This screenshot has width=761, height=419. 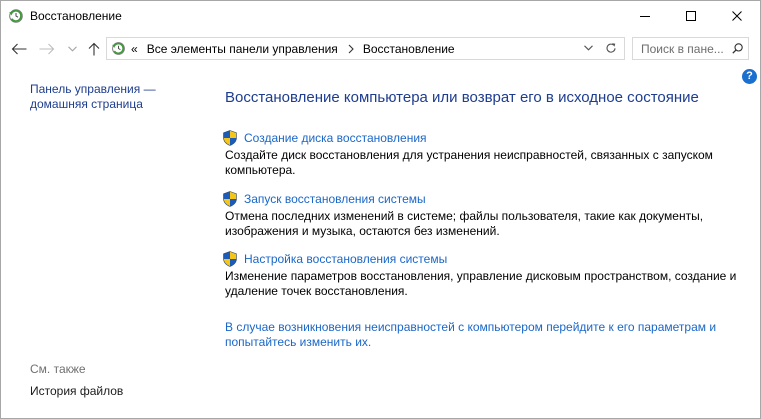 I want to click on up-button, so click(x=94, y=49).